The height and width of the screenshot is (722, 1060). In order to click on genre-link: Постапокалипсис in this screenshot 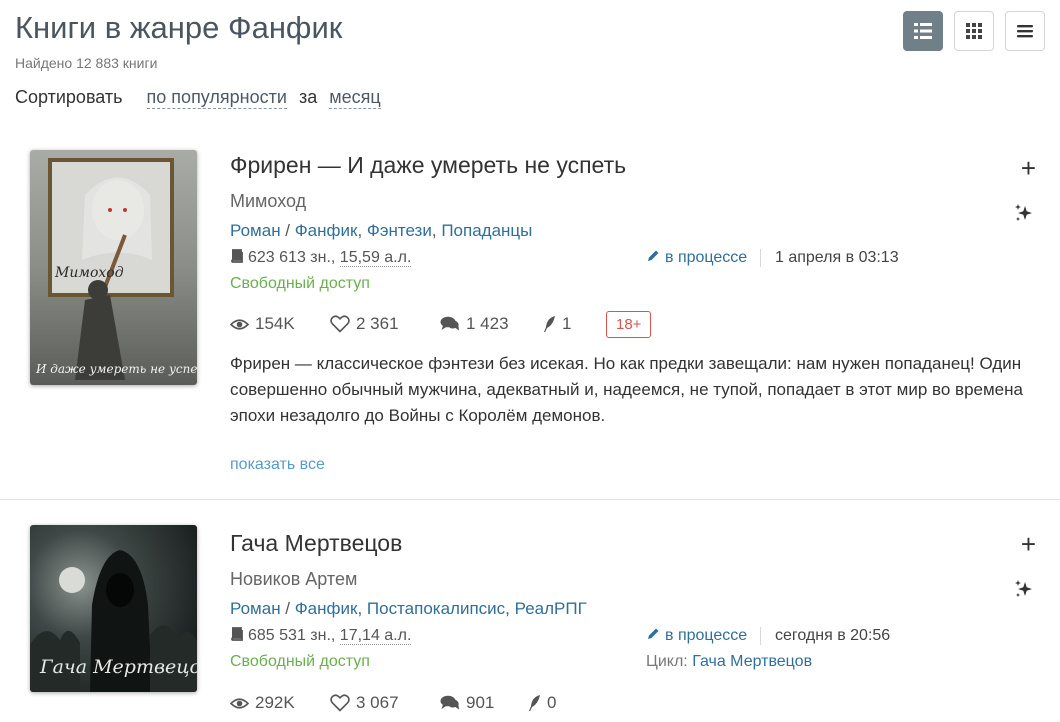, I will do `click(436, 608)`.